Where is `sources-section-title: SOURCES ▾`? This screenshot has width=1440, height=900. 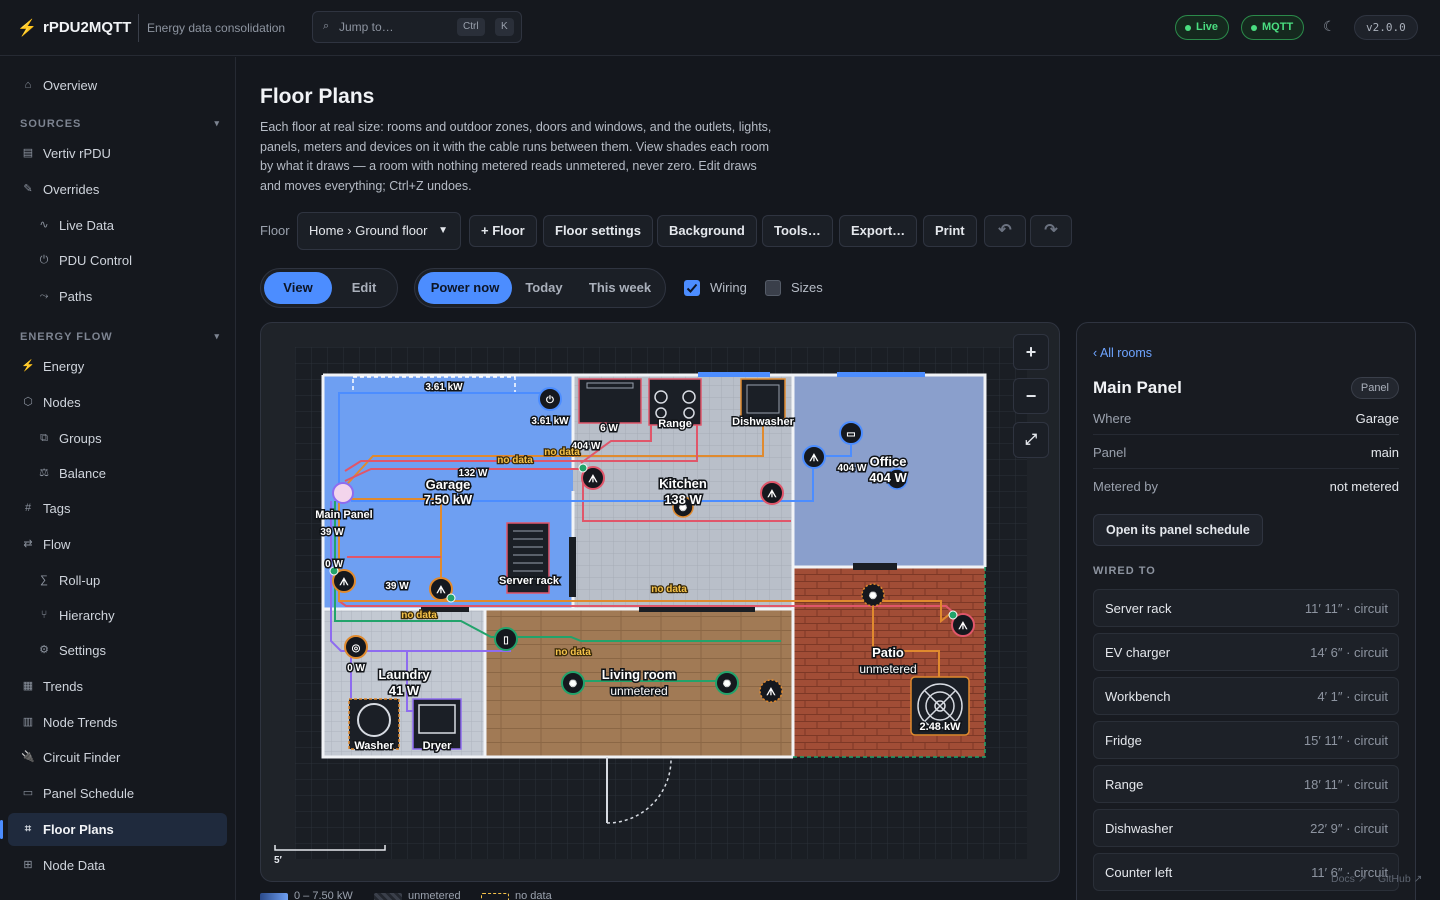
sources-section-title: SOURCES ▾ is located at coordinates (120, 124).